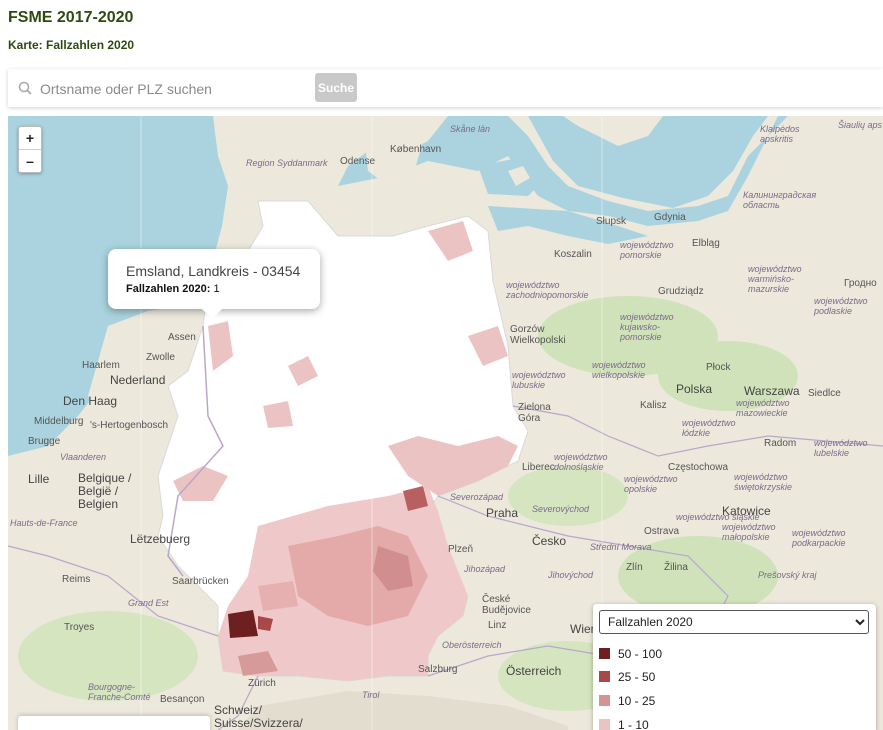 Image resolution: width=883 pixels, height=730 pixels. What do you see at coordinates (780, 200) in the screenshot?
I see `map-label: Калининградская область` at bounding box center [780, 200].